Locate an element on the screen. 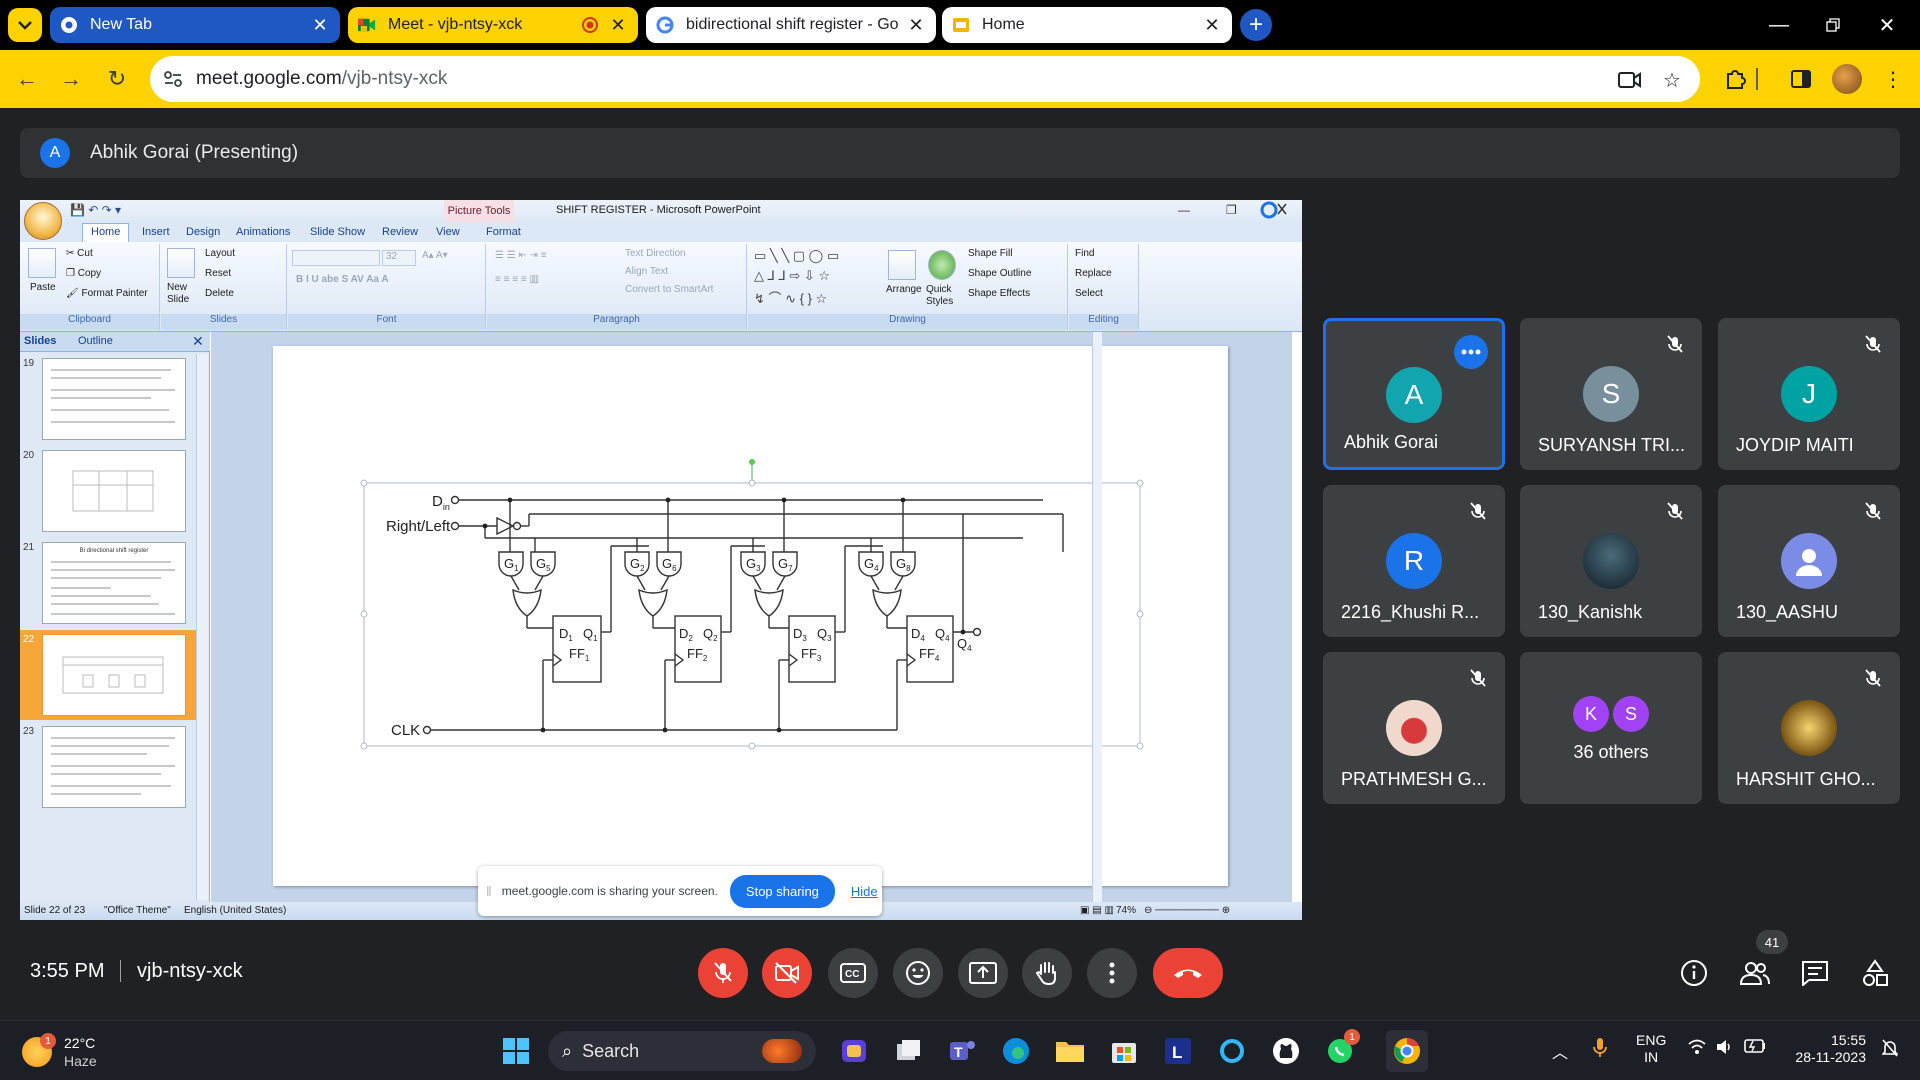 The image size is (1920, 1080). microphone-in-use-icon is located at coordinates (1600, 1049).